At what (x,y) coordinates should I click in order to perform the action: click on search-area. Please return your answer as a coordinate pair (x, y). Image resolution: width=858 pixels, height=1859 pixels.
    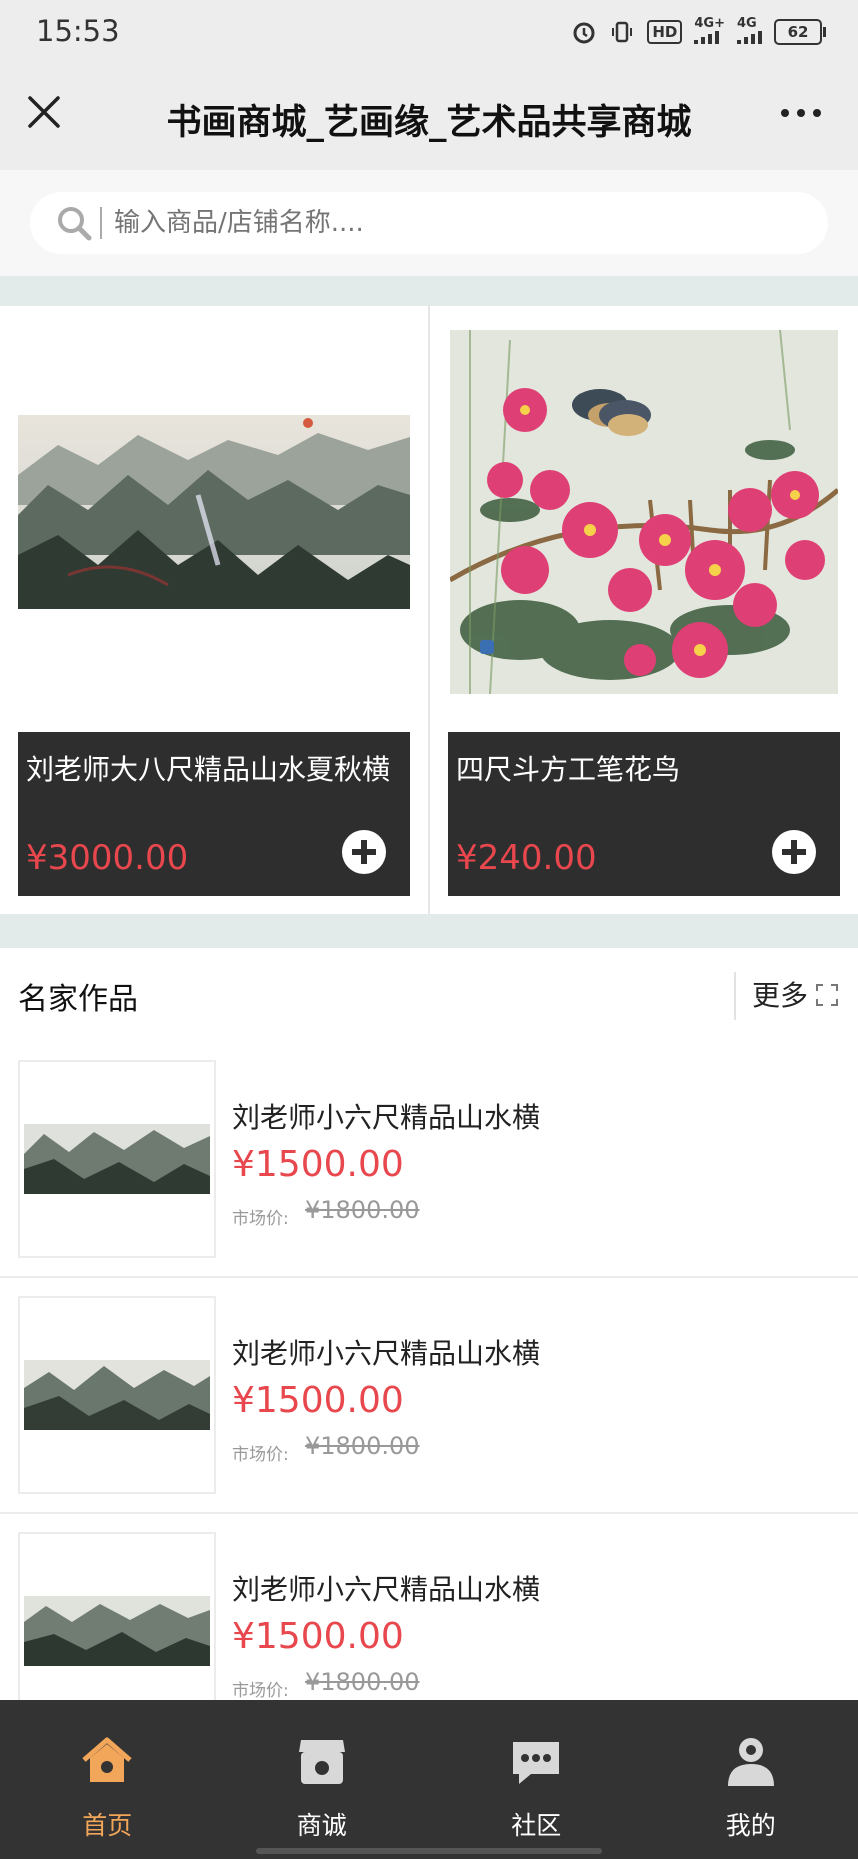
    Looking at the image, I should click on (429, 223).